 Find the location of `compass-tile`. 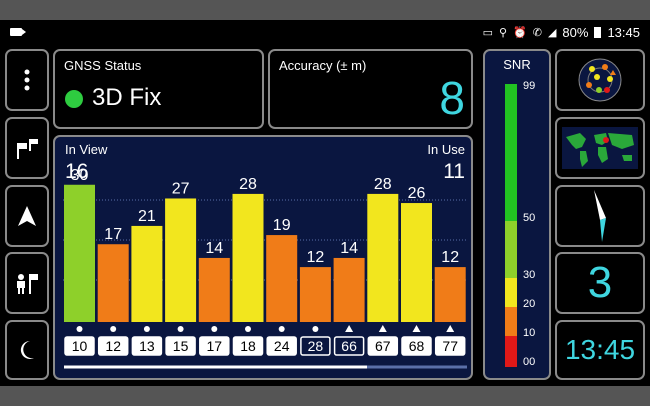

compass-tile is located at coordinates (600, 216).